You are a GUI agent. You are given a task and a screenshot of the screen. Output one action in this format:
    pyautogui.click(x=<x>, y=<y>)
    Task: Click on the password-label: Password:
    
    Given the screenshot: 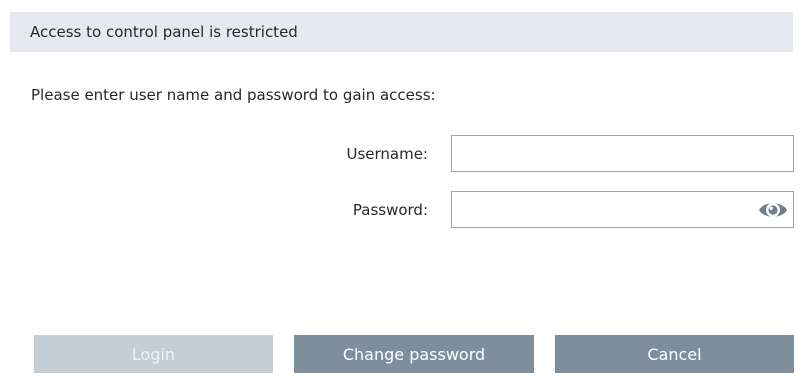 What is the action you would take?
    pyautogui.click(x=390, y=210)
    